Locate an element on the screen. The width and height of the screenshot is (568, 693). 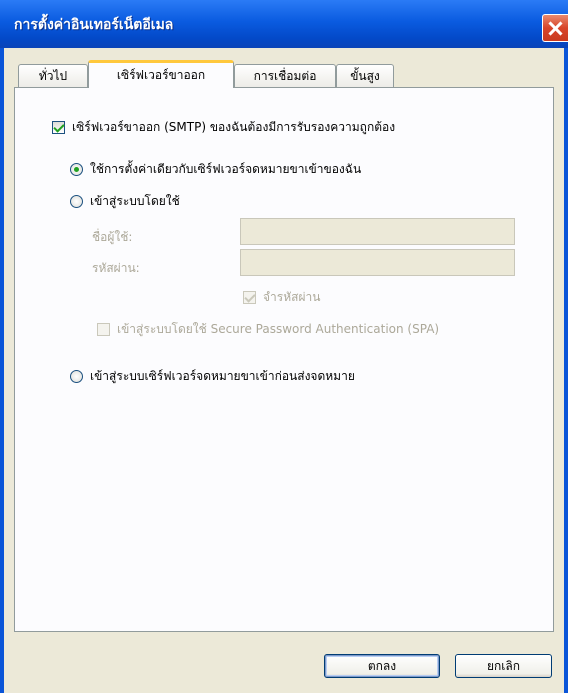
username-label: ชื่อผู้ใช้: is located at coordinates (112, 237).